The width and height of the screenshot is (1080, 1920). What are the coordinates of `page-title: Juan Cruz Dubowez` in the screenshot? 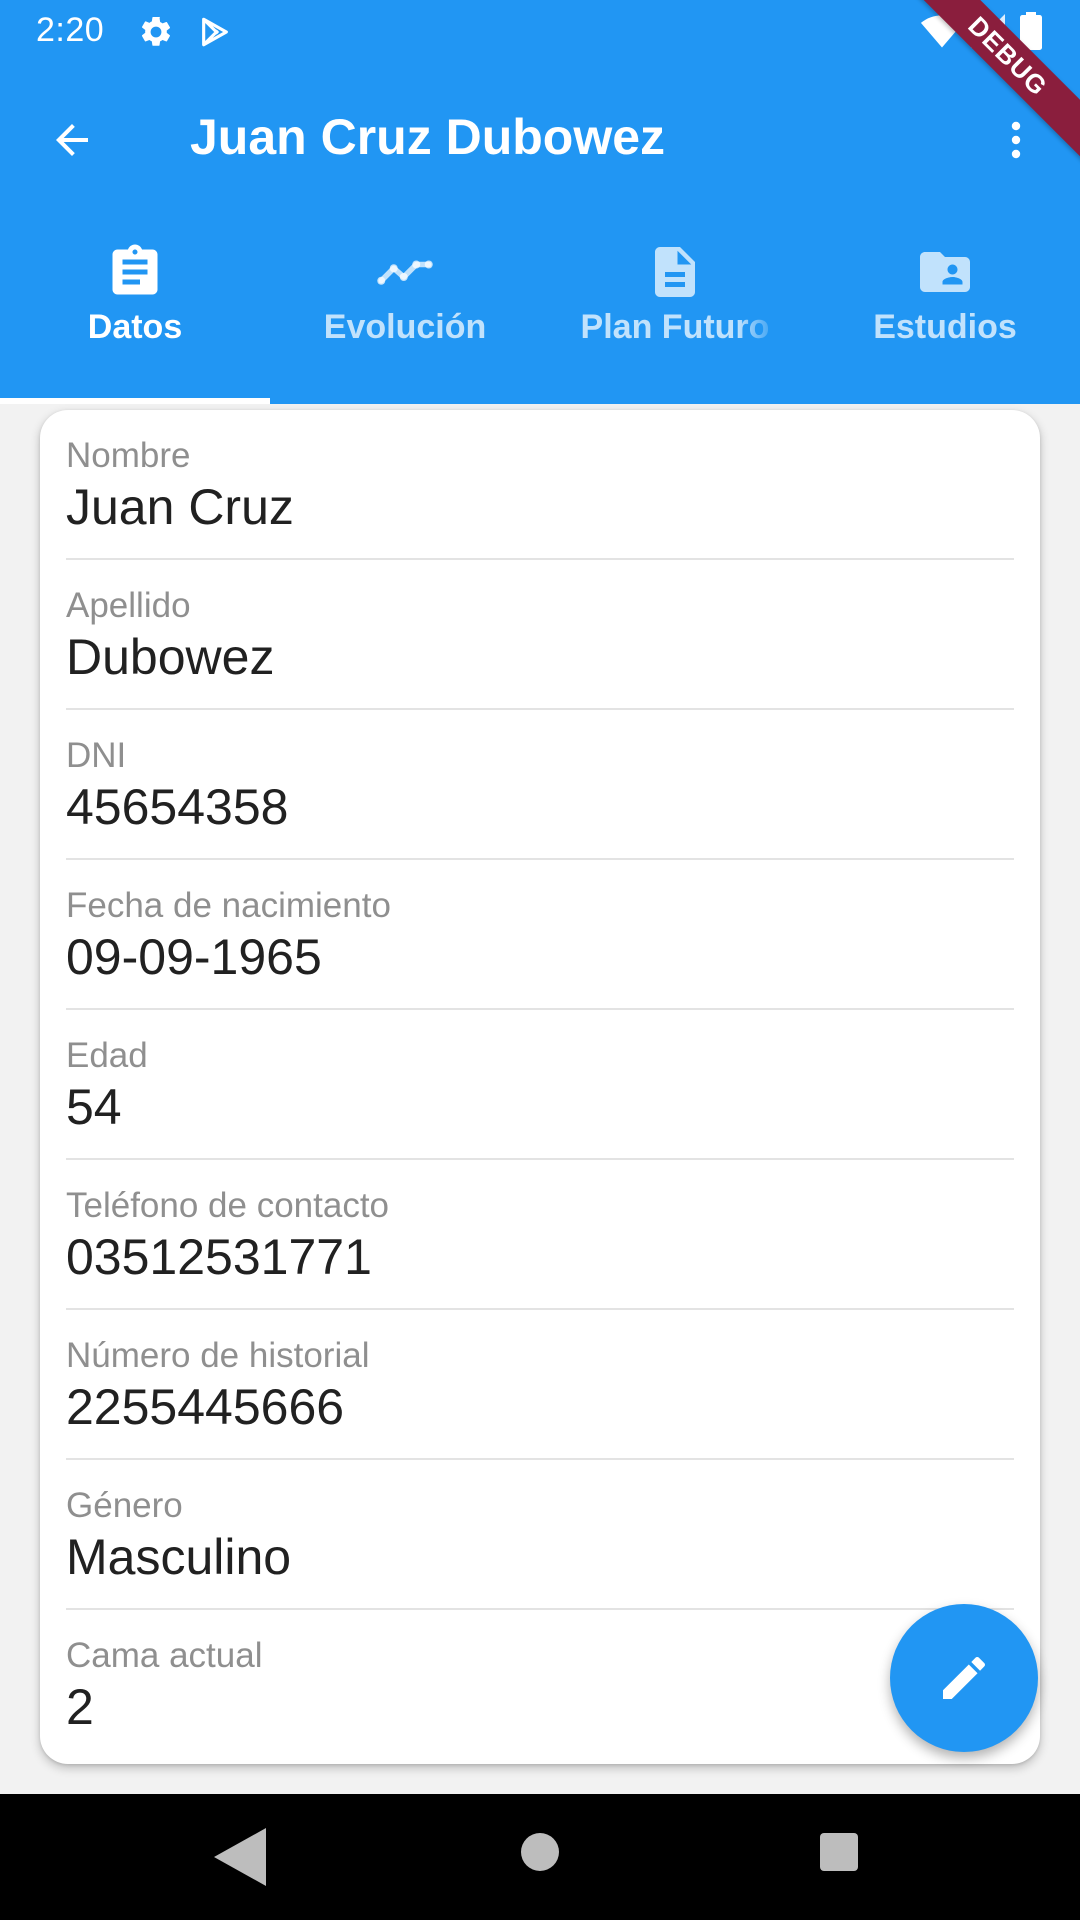 It's located at (428, 137).